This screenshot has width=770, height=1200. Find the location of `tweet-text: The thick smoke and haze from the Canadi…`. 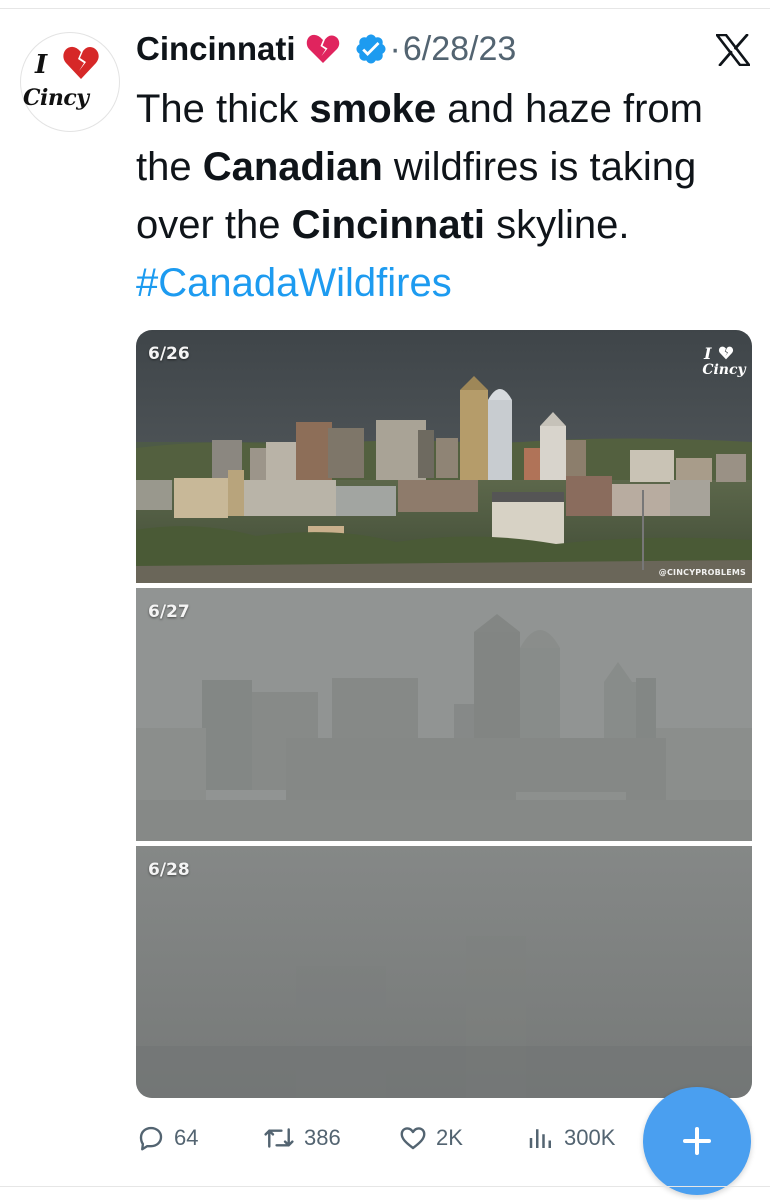

tweet-text: The thick smoke and haze from the Canadi… is located at coordinates (419, 196).